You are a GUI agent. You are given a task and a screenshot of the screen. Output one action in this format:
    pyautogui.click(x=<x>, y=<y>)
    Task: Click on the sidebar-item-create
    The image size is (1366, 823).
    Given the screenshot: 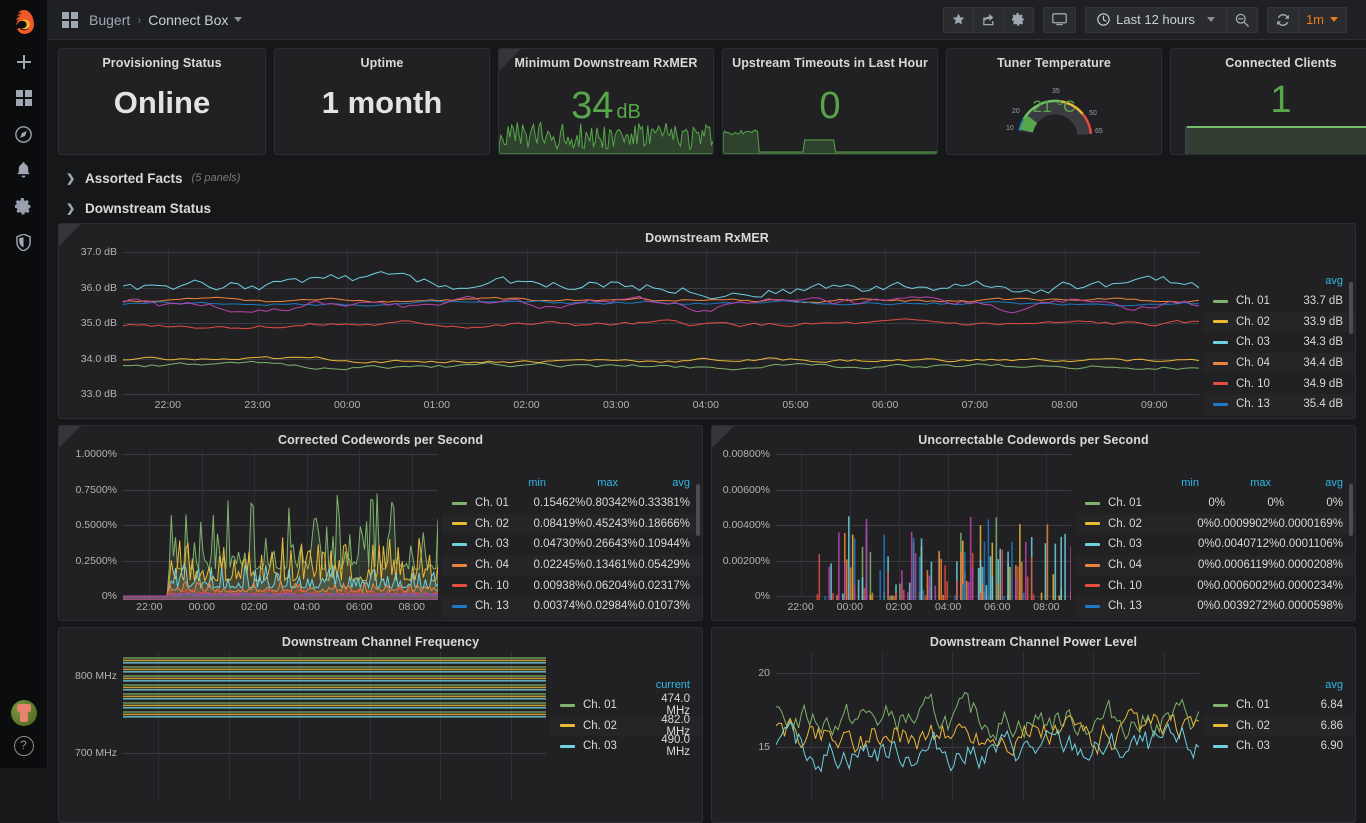 What is the action you would take?
    pyautogui.click(x=24, y=62)
    